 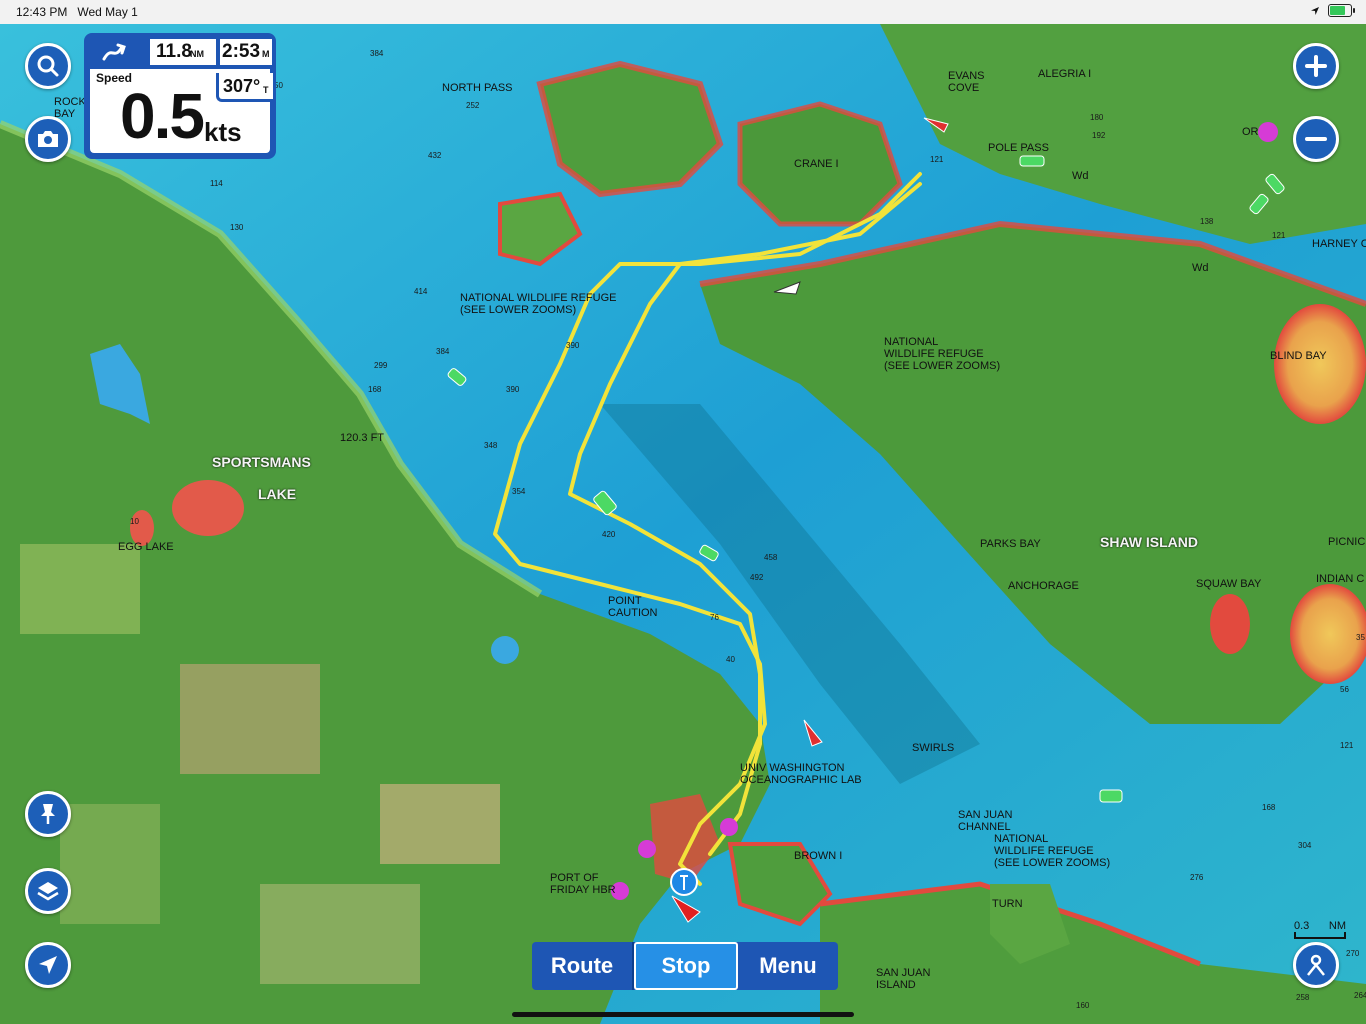 I want to click on label-evans-cove: EVANS COVE, so click(x=966, y=82).